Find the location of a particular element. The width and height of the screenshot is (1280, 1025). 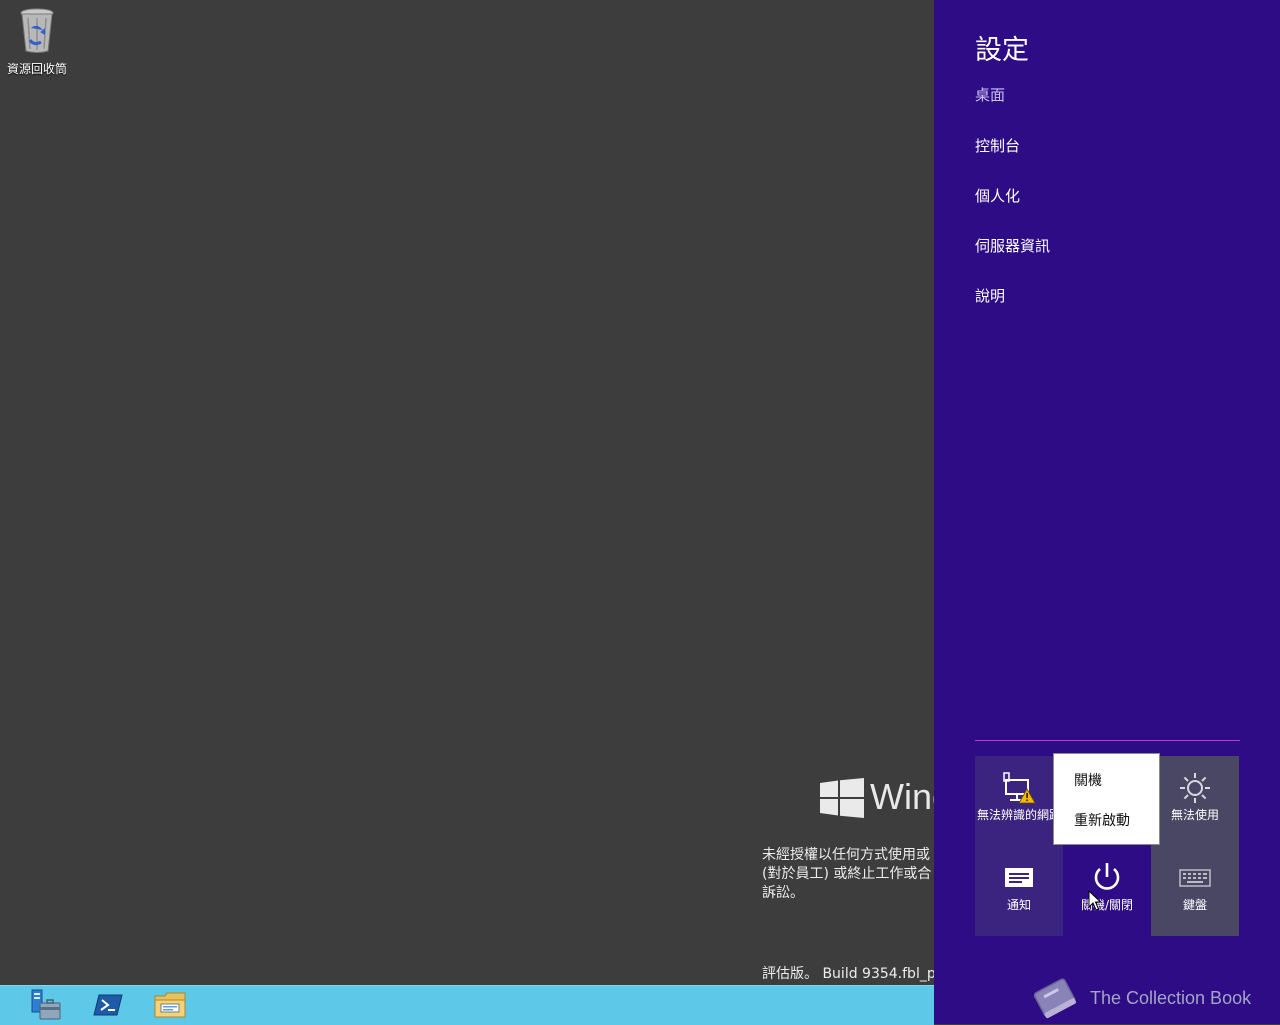

watermark-text: The Collection Book is located at coordinates (1171, 997).